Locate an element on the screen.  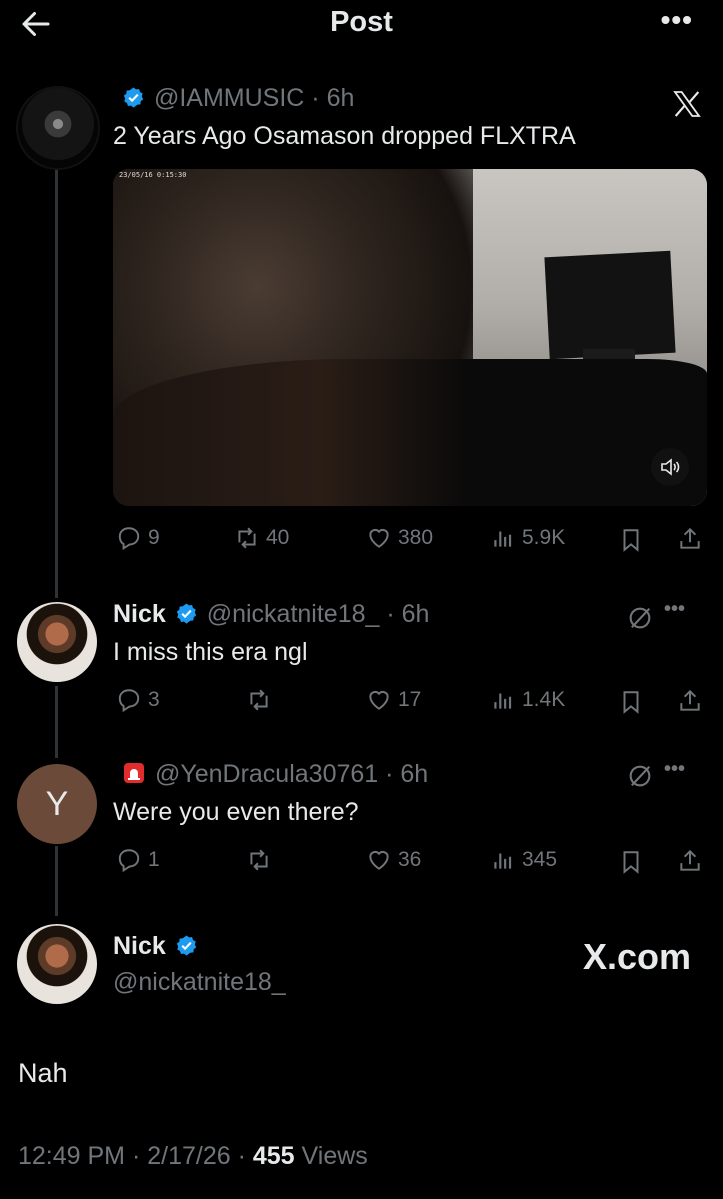
reply-count: 1 is located at coordinates (154, 859).